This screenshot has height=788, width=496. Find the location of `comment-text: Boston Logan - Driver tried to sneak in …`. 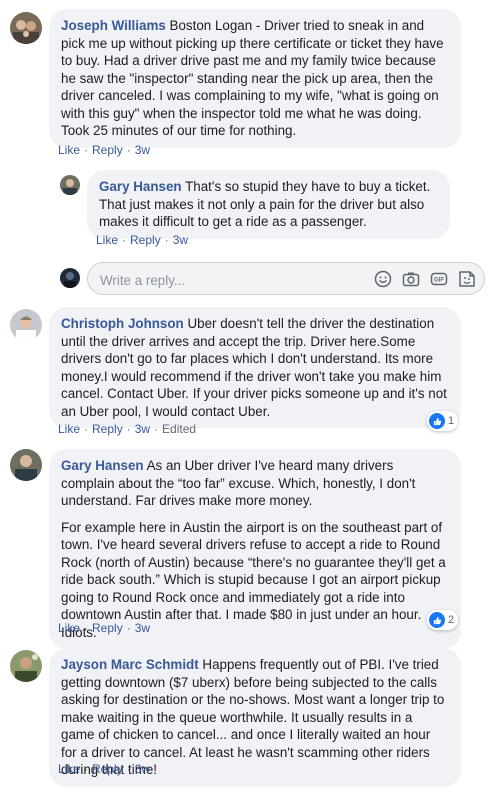

comment-text: Boston Logan - Driver tried to sneak in … is located at coordinates (252, 78).